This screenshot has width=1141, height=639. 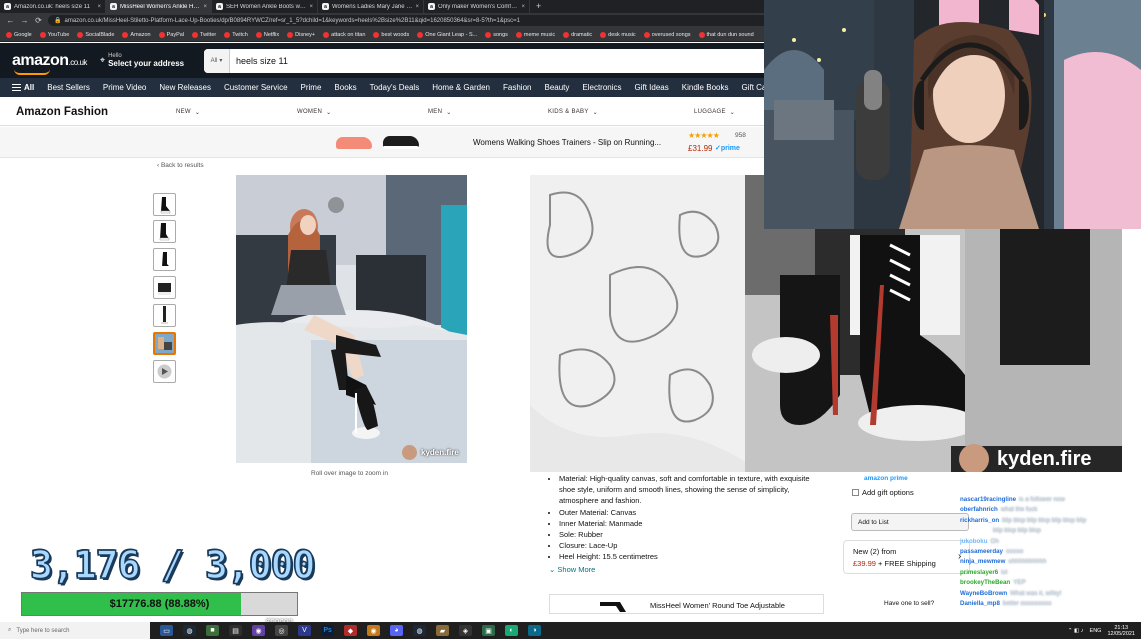 I want to click on photoshop-icon: Ps, so click(x=327, y=630).